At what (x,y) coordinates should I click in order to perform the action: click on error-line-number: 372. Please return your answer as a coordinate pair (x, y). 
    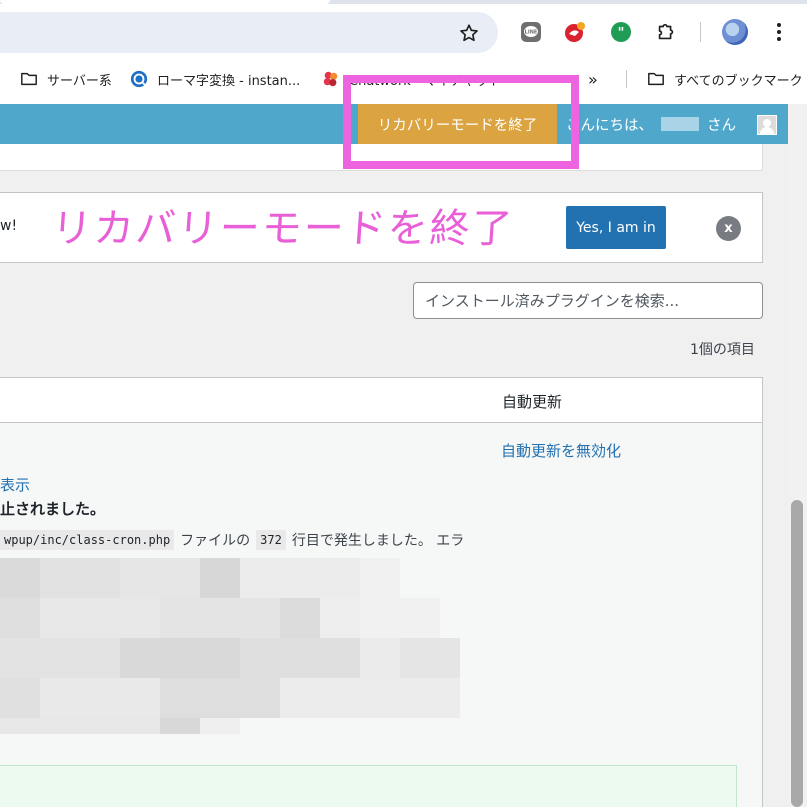
    Looking at the image, I should click on (271, 540).